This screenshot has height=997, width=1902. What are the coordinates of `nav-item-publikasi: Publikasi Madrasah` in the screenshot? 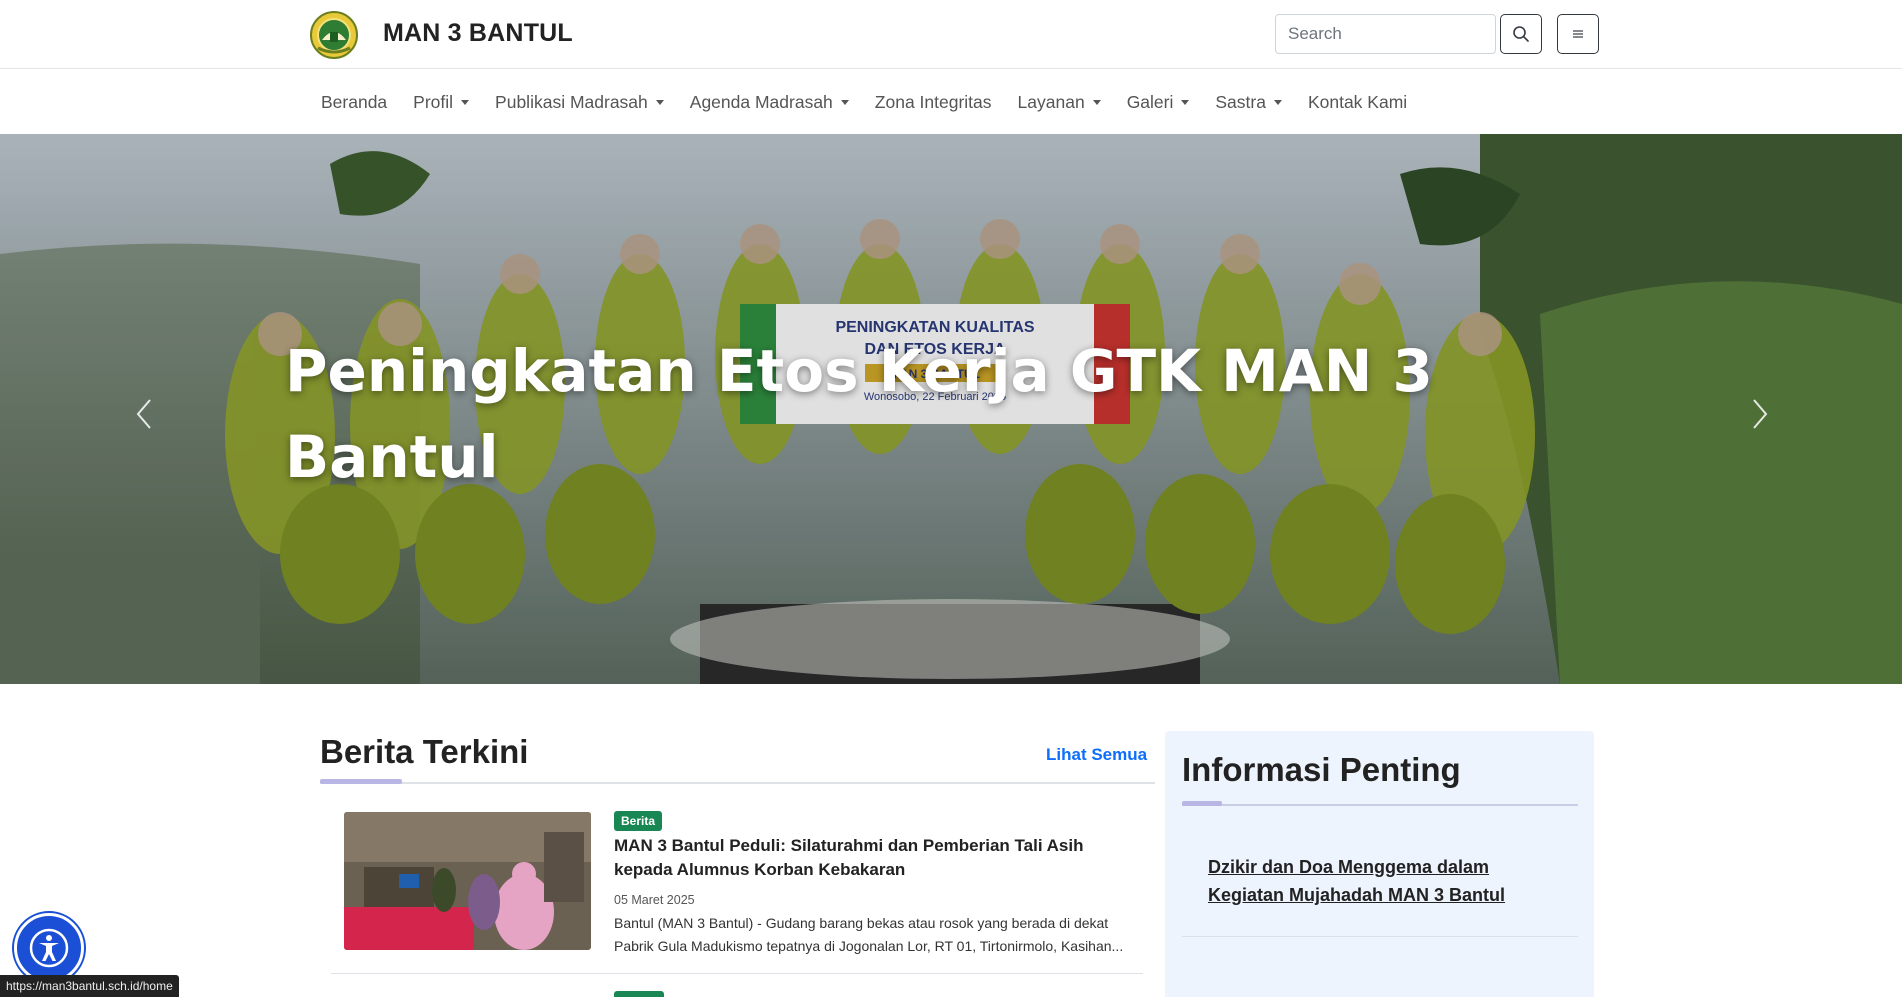 It's located at (579, 102).